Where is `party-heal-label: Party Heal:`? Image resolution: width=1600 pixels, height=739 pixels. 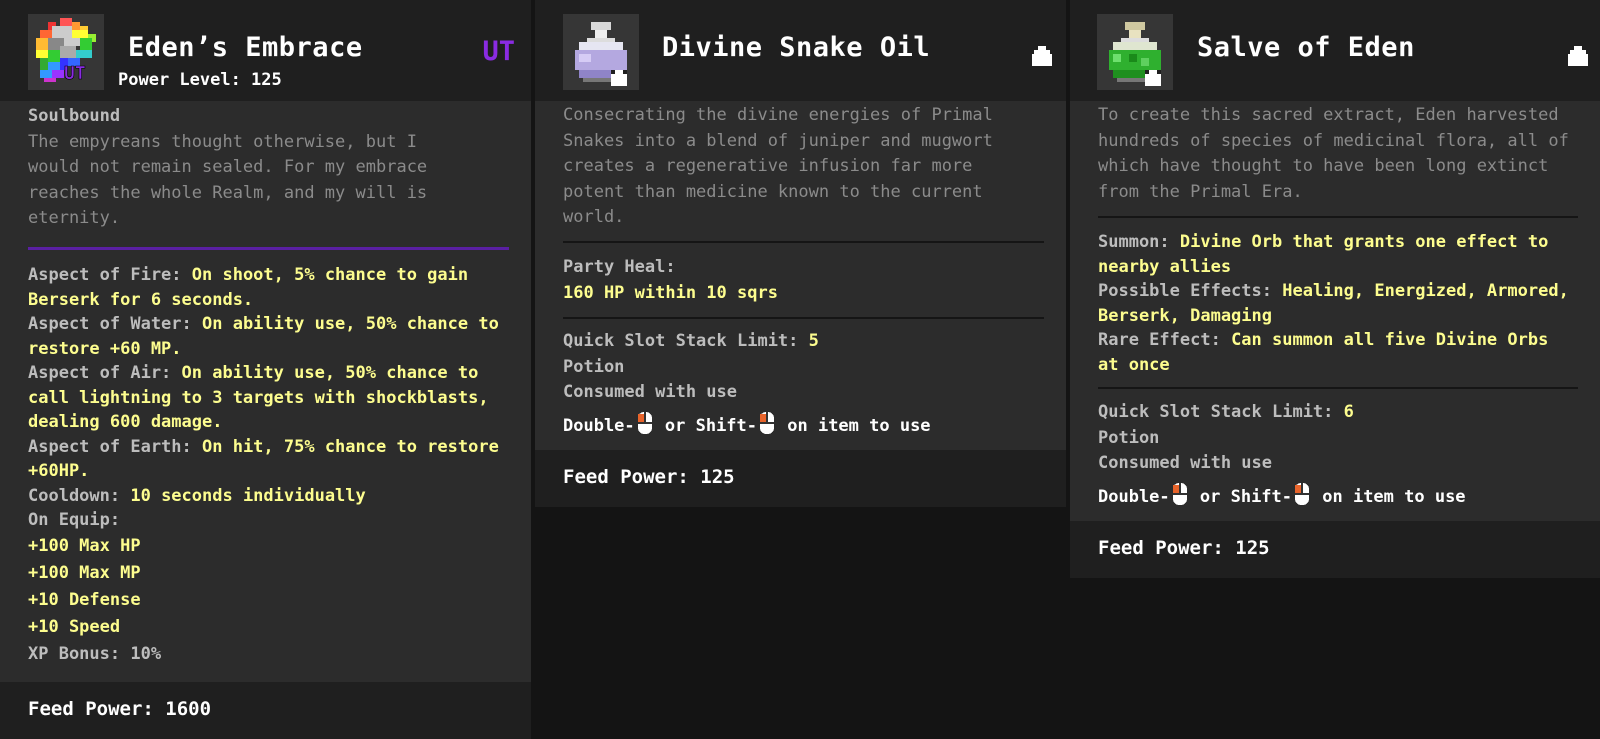 party-heal-label: Party Heal: is located at coordinates (619, 267).